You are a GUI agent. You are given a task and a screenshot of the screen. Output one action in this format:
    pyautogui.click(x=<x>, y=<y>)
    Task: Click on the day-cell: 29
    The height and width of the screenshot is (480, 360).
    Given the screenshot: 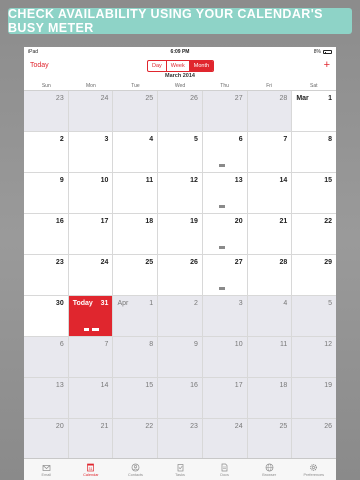 What is the action you would take?
    pyautogui.click(x=314, y=275)
    